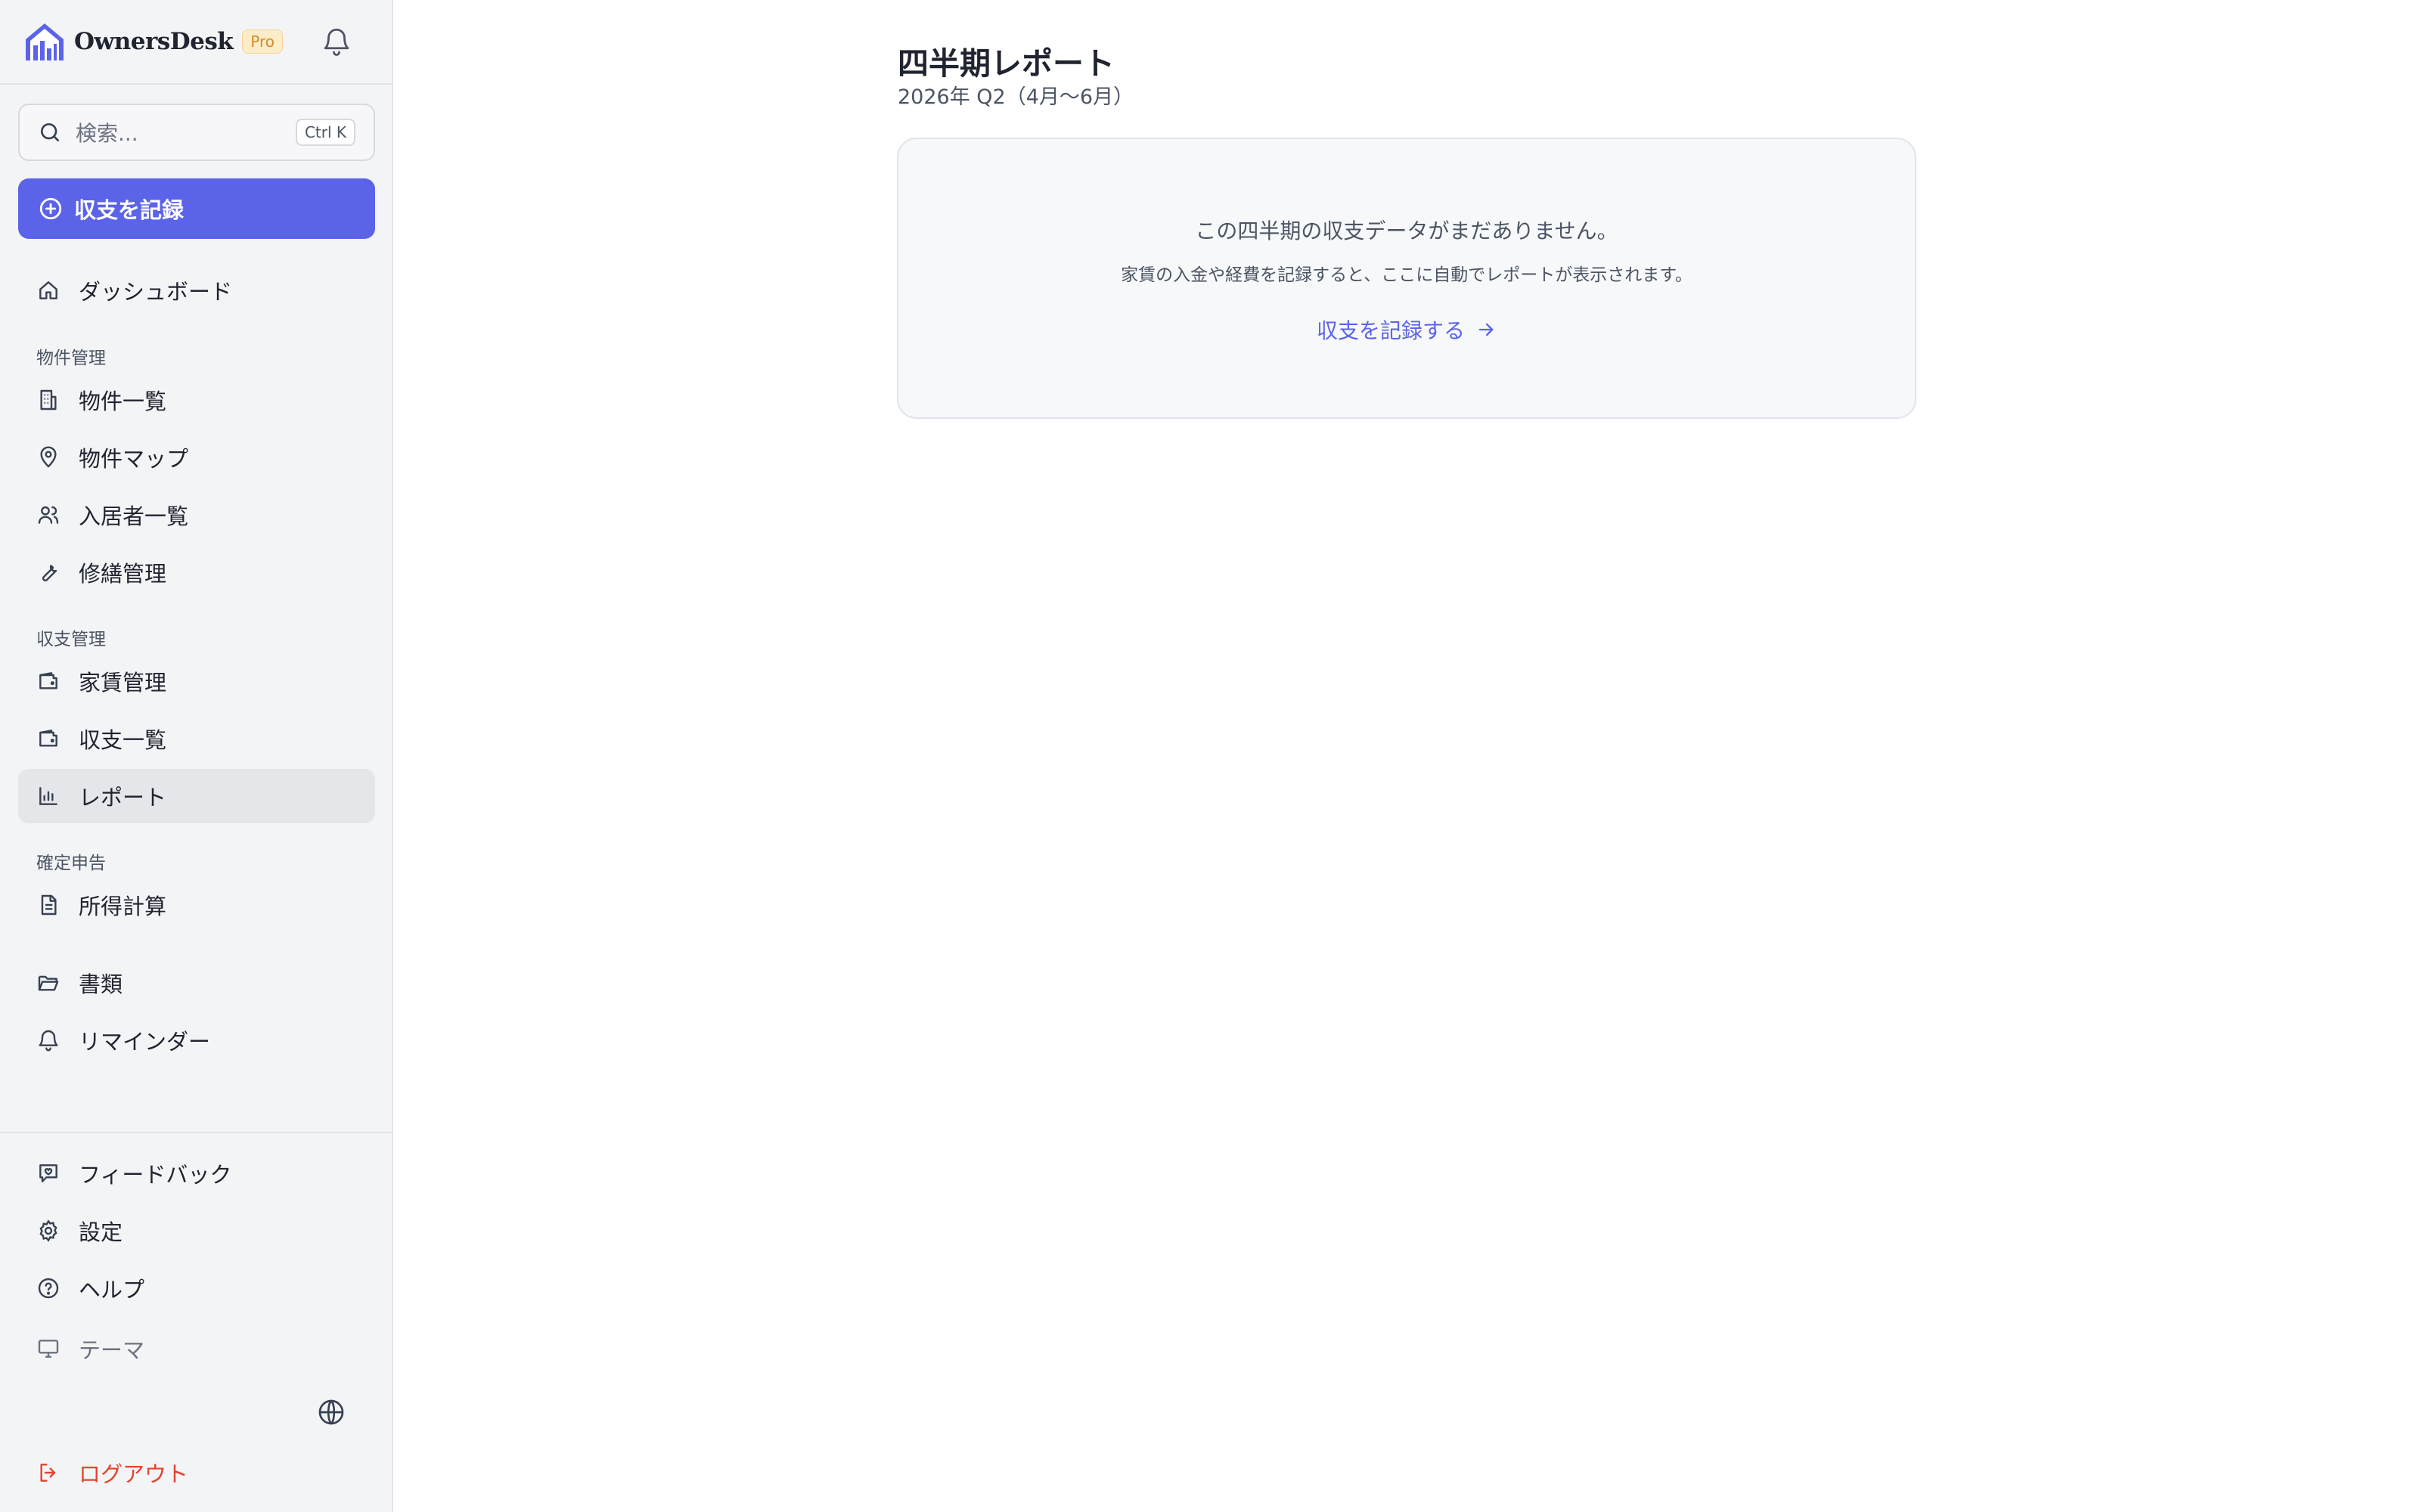  I want to click on record-transaction-link-label: 収支を記録する, so click(1390, 331).